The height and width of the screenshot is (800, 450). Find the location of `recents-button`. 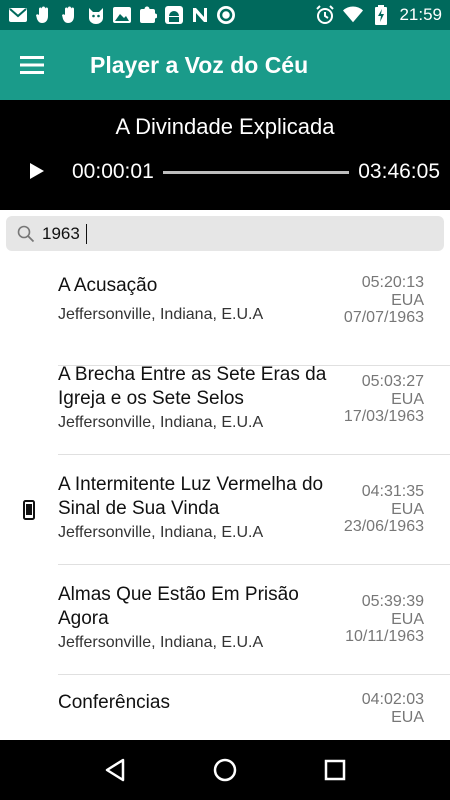

recents-button is located at coordinates (335, 770).